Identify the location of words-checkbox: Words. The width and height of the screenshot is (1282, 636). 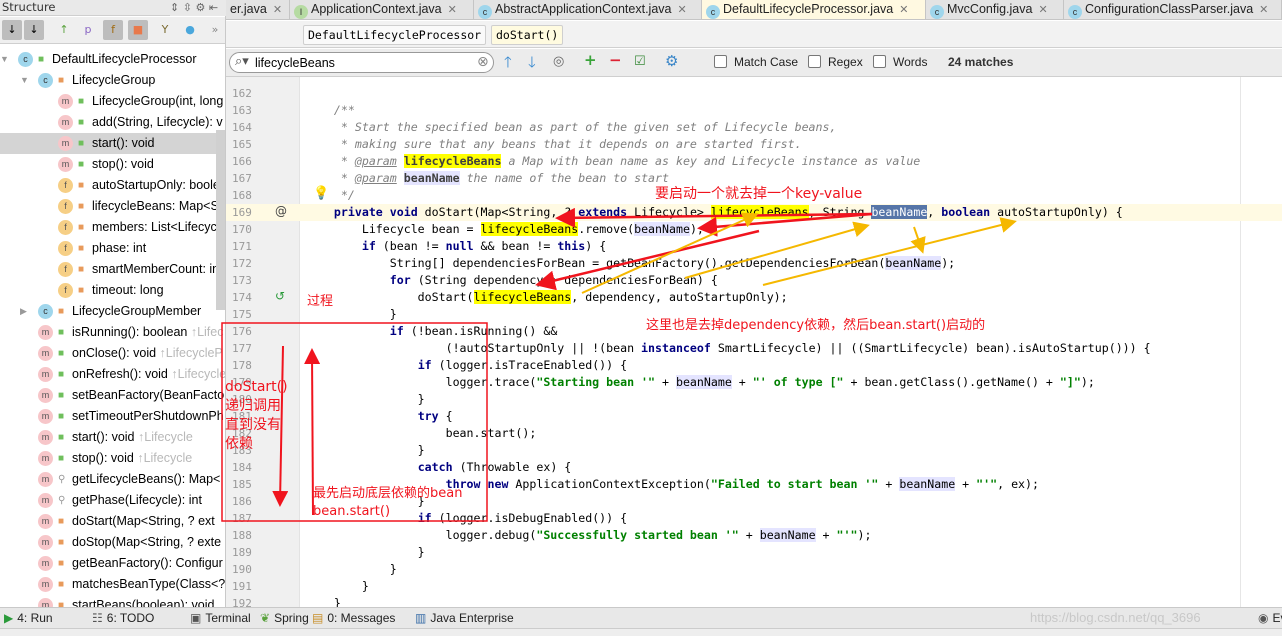
(900, 62).